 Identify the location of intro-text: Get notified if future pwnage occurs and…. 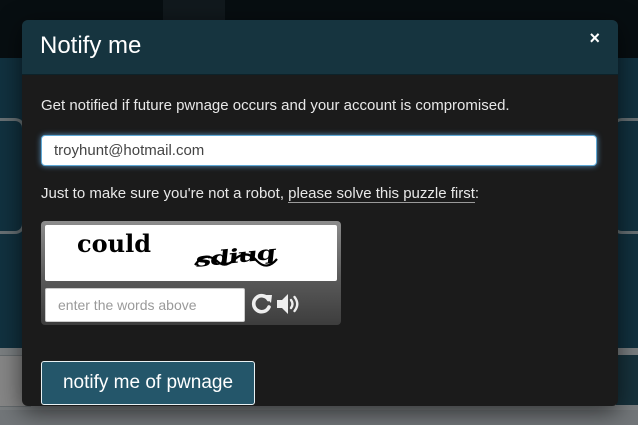
(275, 105).